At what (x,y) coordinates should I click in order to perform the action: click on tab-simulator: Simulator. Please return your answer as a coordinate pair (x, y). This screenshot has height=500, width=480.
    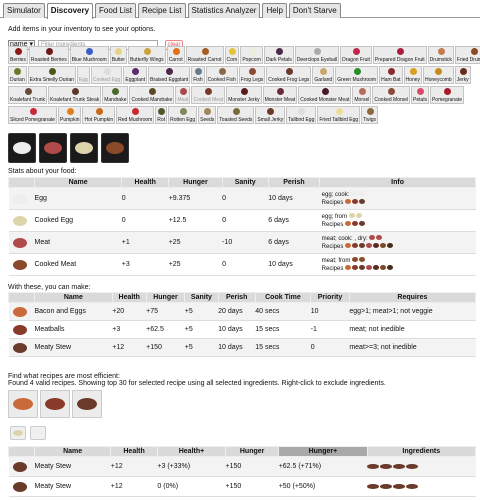
    Looking at the image, I should click on (24, 10).